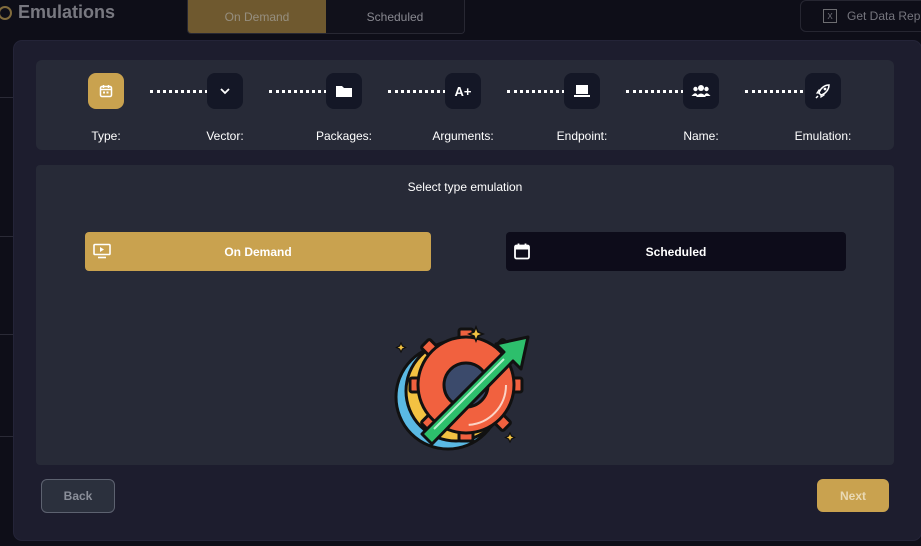 This screenshot has height=546, width=921. Describe the element at coordinates (78, 496) in the screenshot. I see `back-button: Back` at that location.